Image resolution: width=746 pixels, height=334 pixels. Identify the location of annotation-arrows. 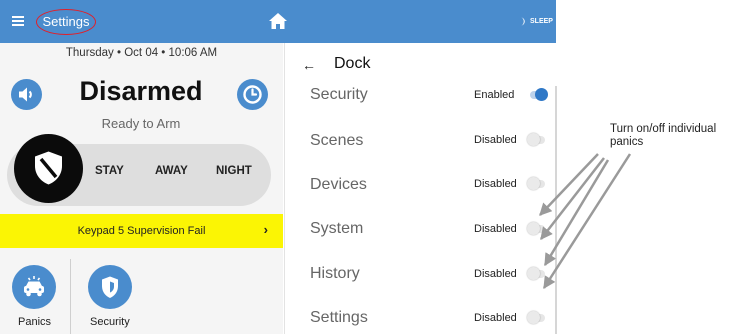
(585, 221).